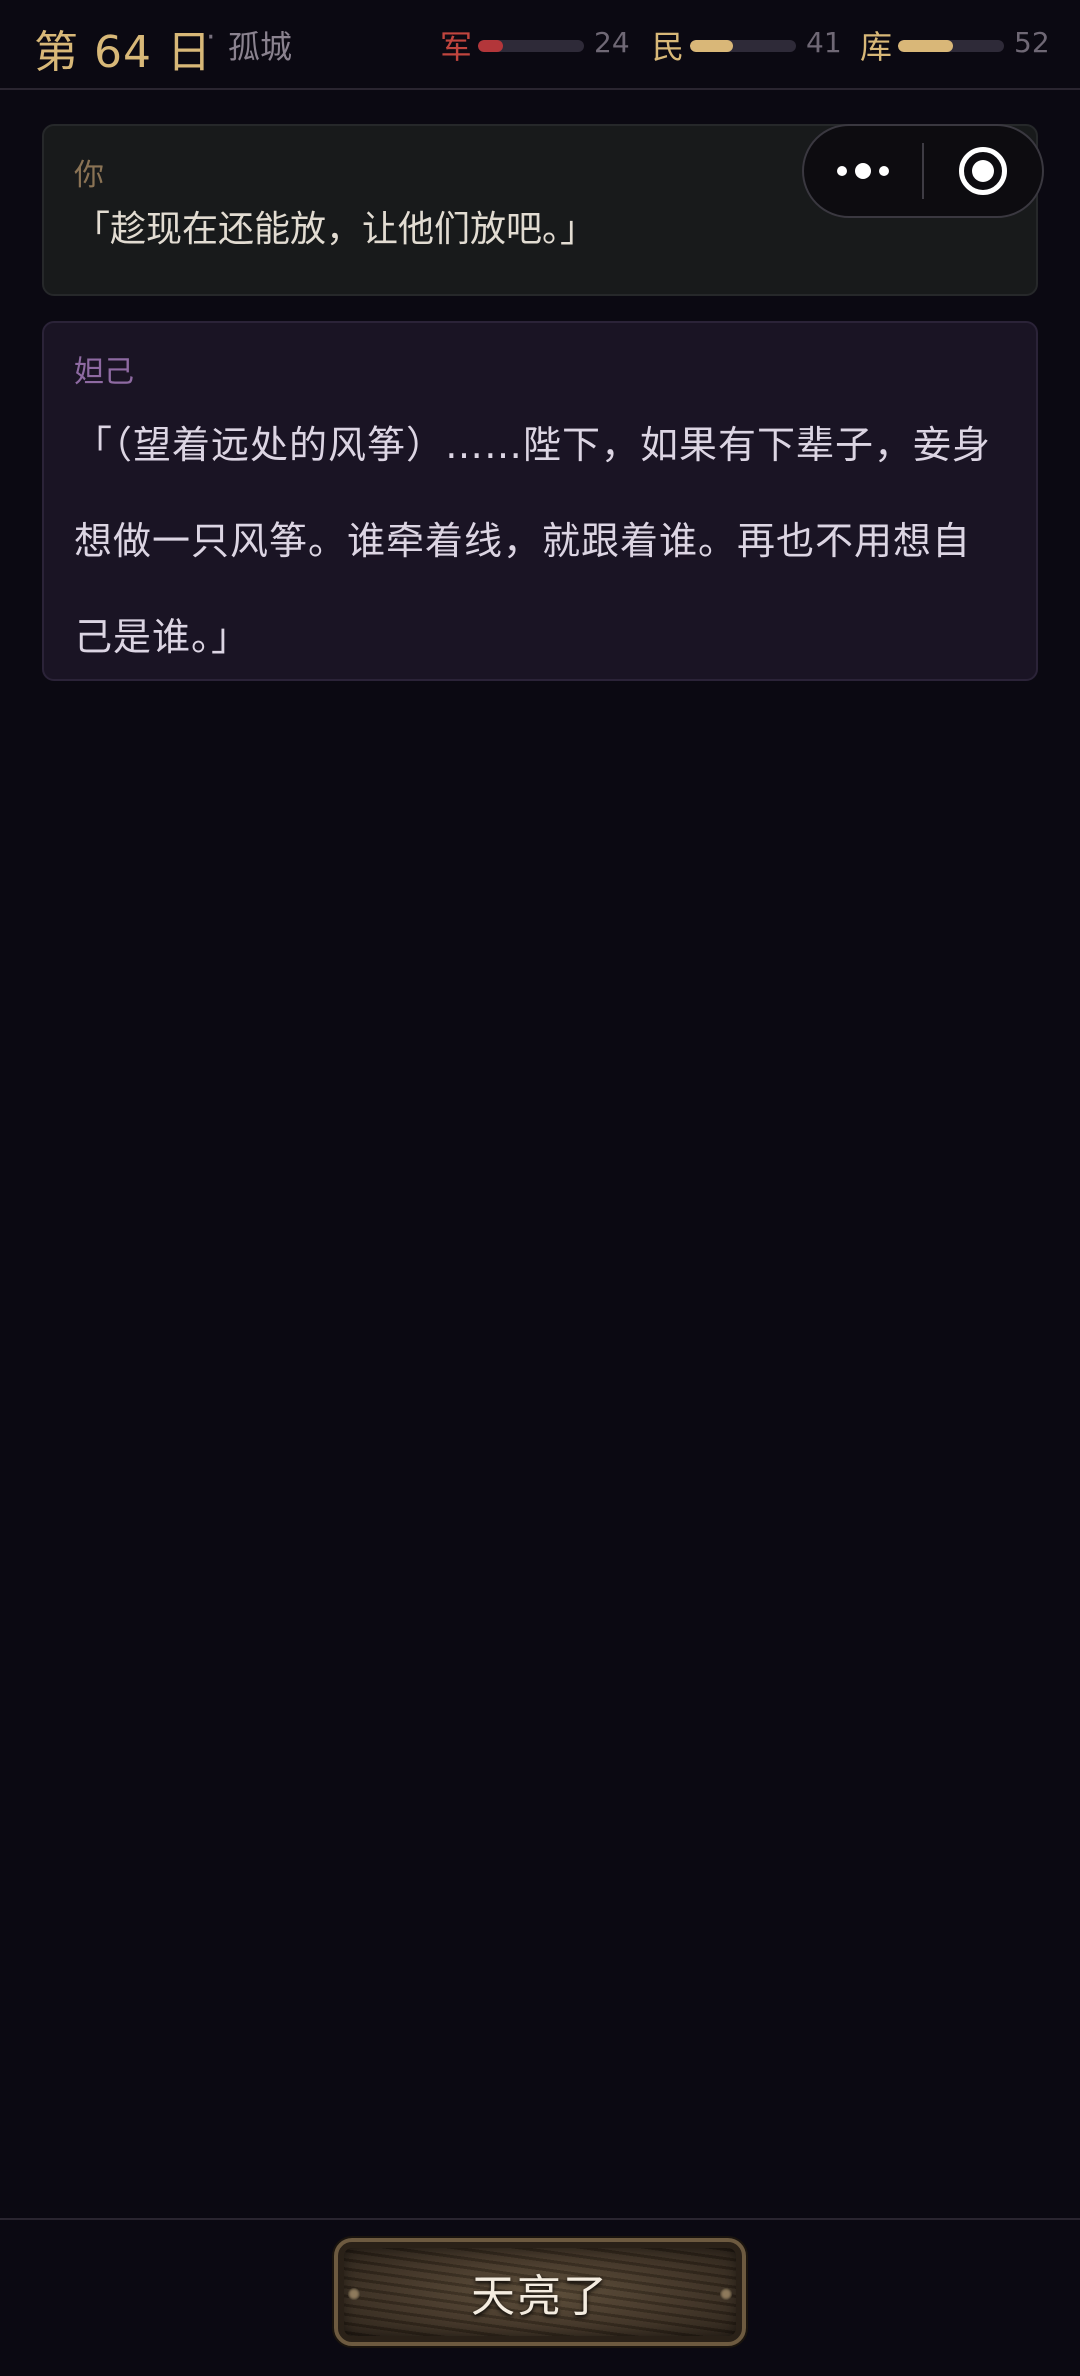  What do you see at coordinates (668, 47) in the screenshot?
I see `stat-people-label: 民` at bounding box center [668, 47].